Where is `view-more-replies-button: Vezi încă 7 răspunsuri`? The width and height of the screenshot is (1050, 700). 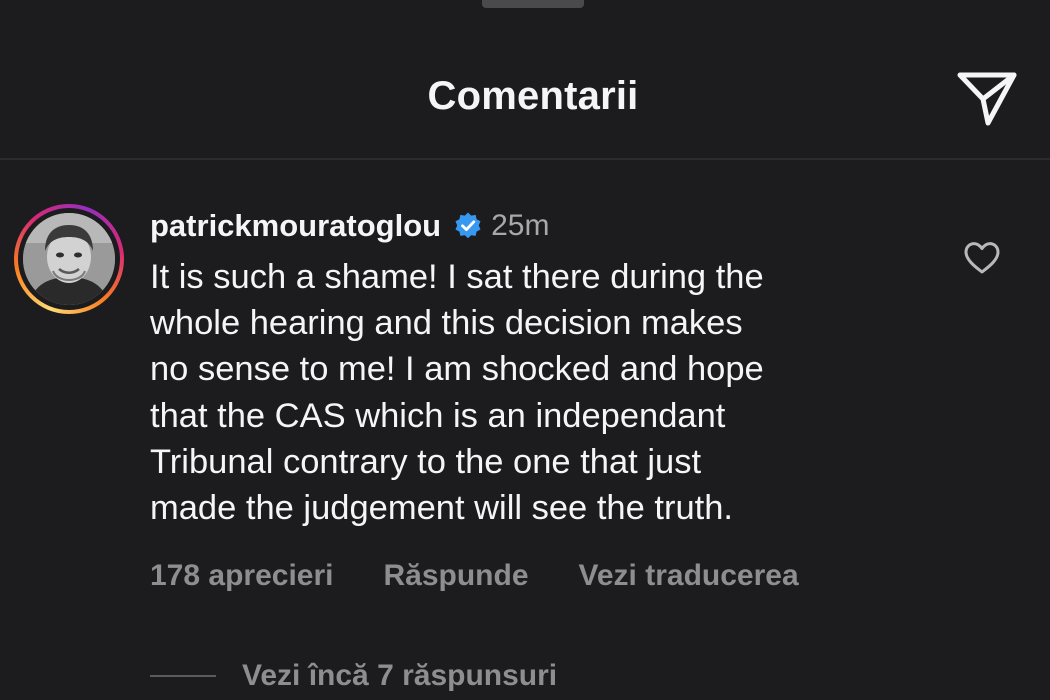
view-more-replies-button: Vezi încă 7 răspunsuri is located at coordinates (353, 676).